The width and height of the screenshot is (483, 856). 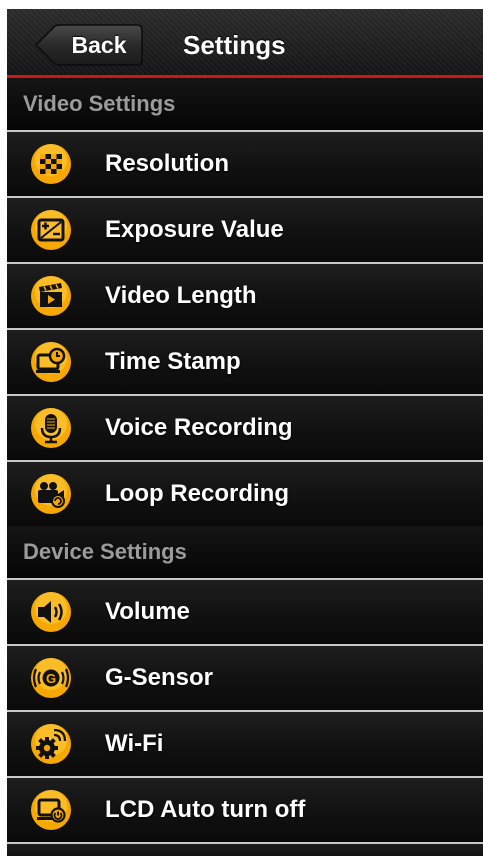 I want to click on svg-text: G, so click(x=51, y=678).